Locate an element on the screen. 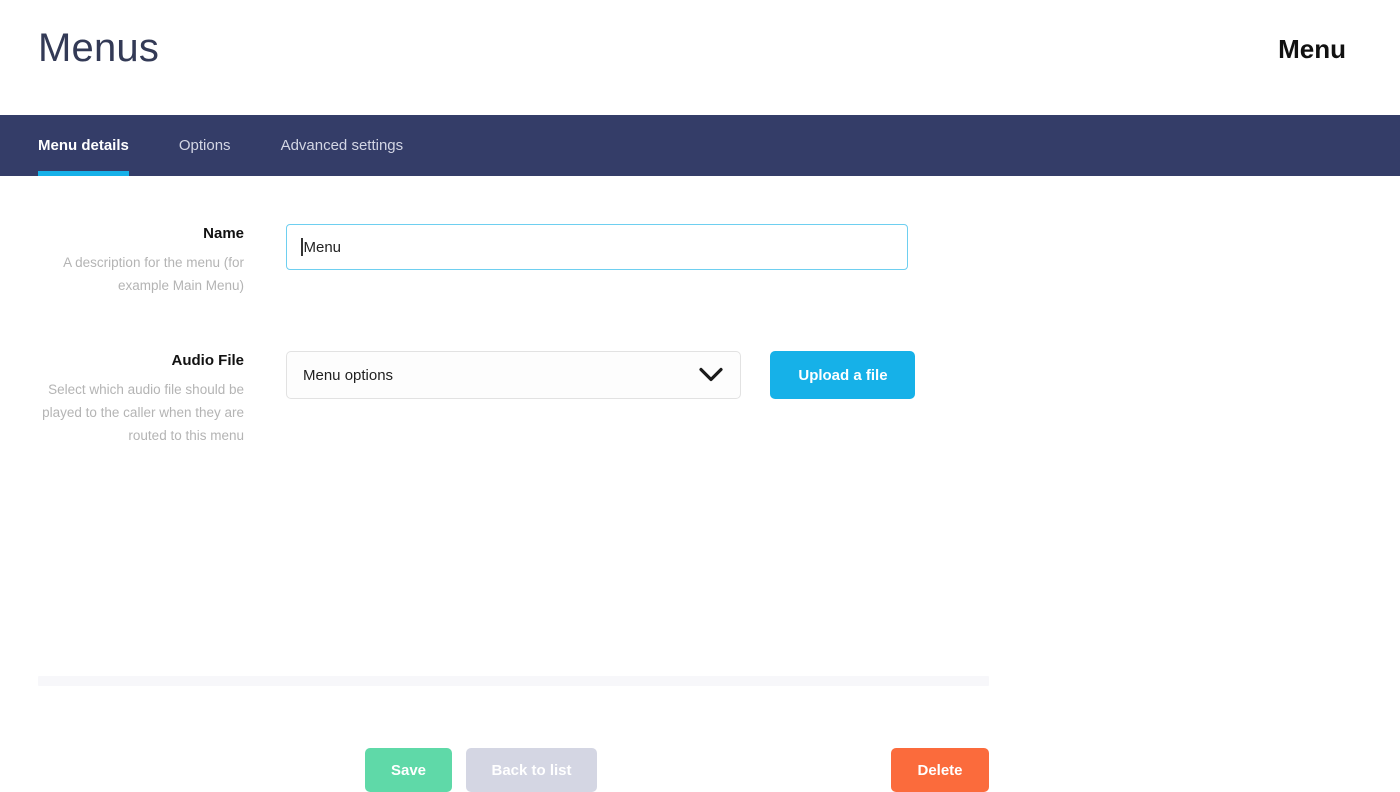 This screenshot has height=792, width=1400. tab-options: Options is located at coordinates (205, 145).